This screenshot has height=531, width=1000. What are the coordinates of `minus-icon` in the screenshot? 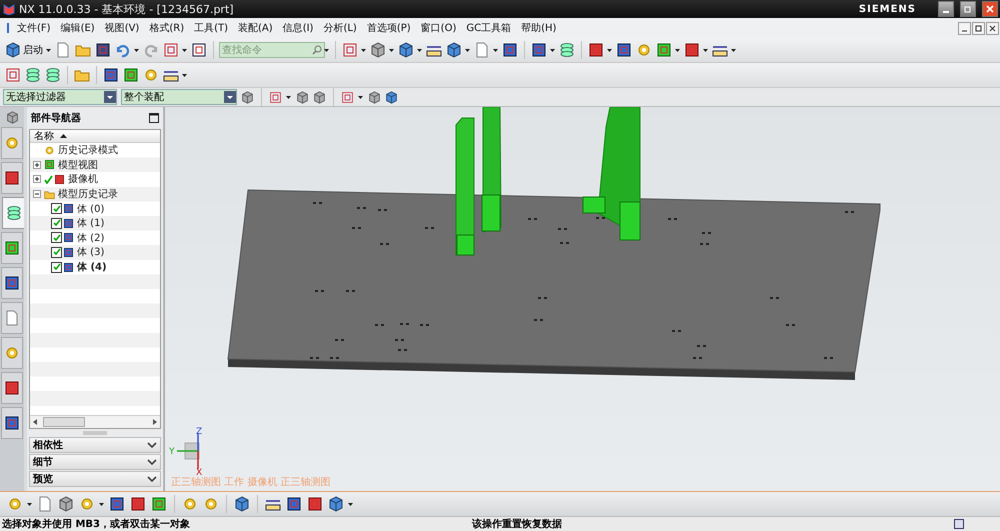 It's located at (37, 194).